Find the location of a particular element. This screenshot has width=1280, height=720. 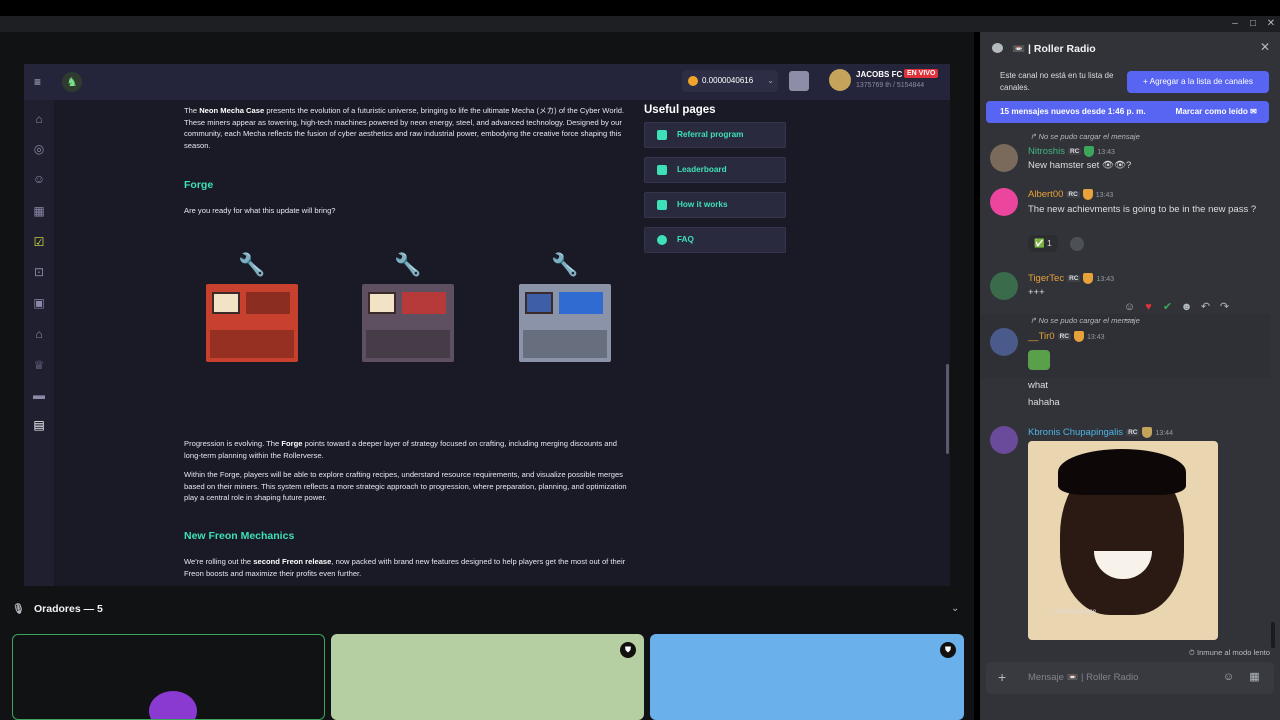

calendar-icon: ▦ is located at coordinates (39, 211).